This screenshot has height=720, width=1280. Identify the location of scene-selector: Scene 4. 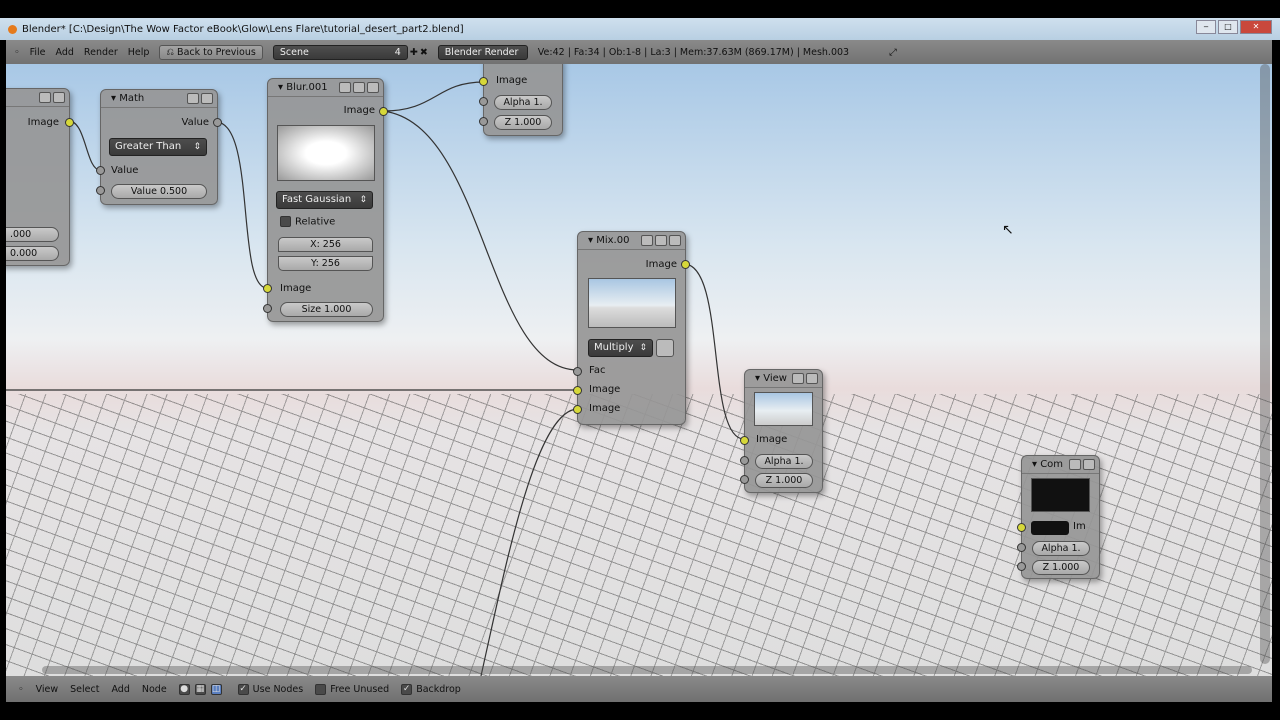
(340, 52).